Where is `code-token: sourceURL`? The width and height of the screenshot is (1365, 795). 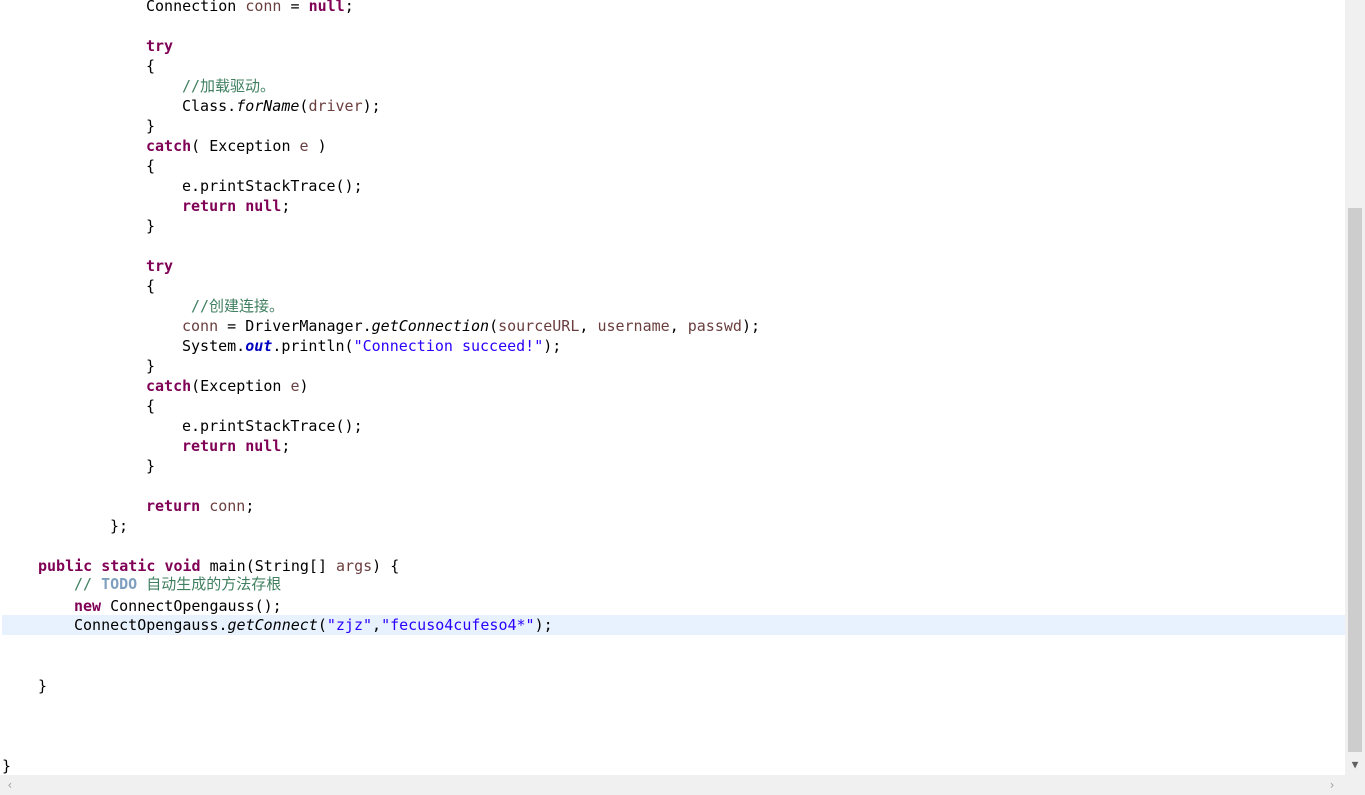
code-token: sourceURL is located at coordinates (539, 326).